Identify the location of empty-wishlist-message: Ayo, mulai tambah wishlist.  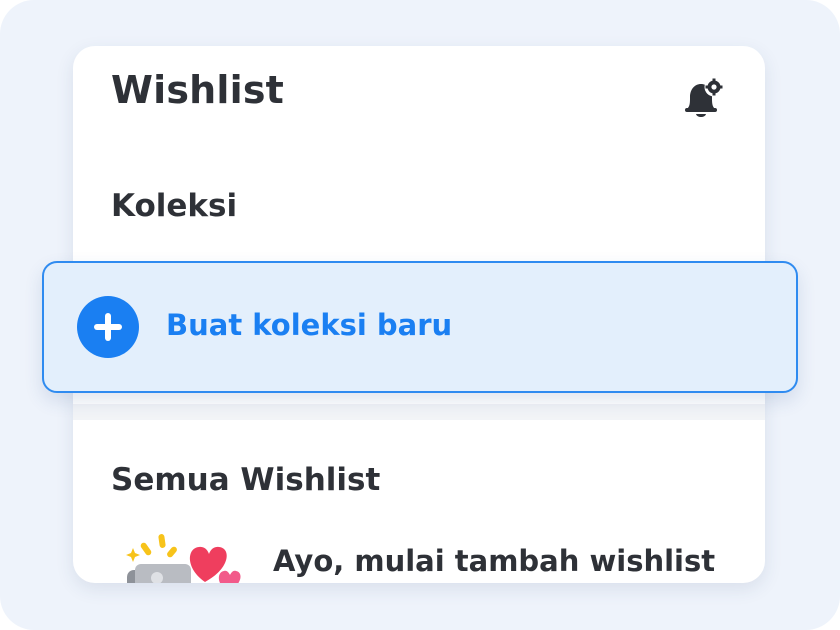
(494, 561).